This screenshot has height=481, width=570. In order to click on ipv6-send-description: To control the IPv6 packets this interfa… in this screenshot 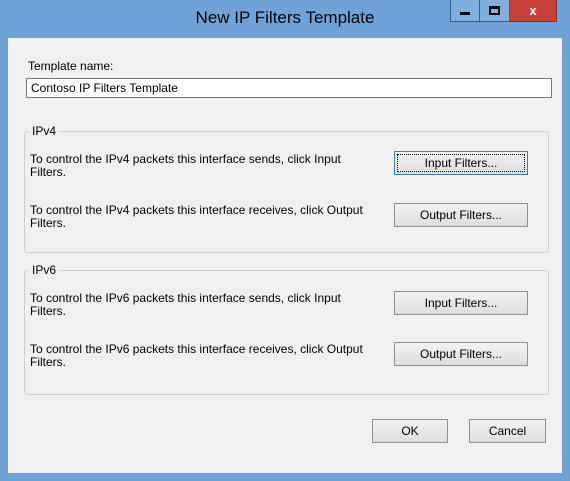, I will do `click(185, 304)`.